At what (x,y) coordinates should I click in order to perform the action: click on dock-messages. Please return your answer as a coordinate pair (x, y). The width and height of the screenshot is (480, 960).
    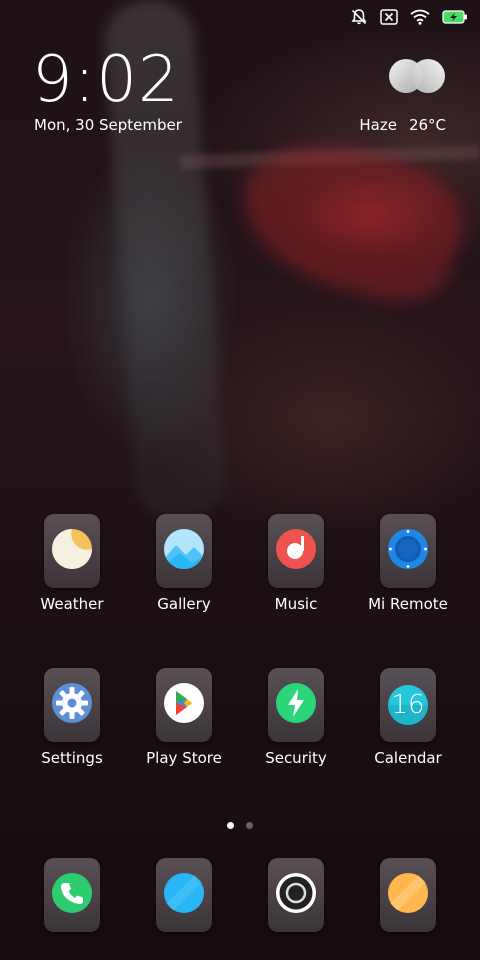
    Looking at the image, I should click on (184, 895).